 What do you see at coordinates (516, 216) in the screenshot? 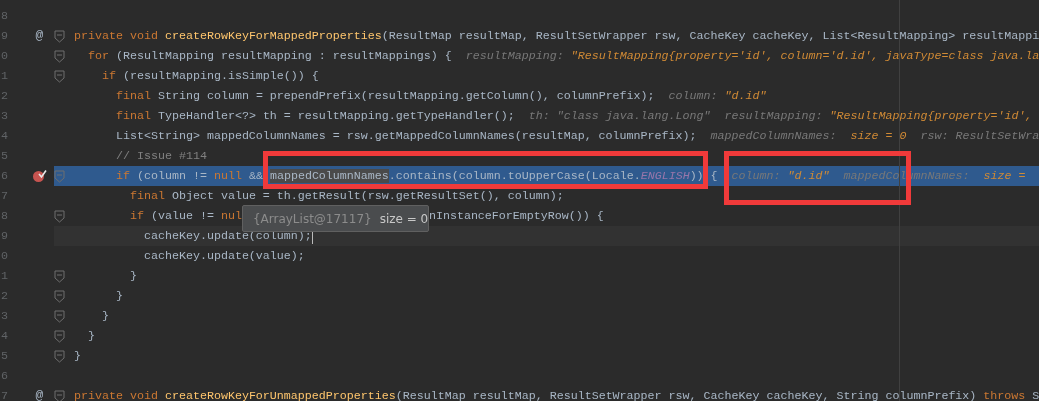
I see `code-line: nInstanceForEmptyRow()) {` at bounding box center [516, 216].